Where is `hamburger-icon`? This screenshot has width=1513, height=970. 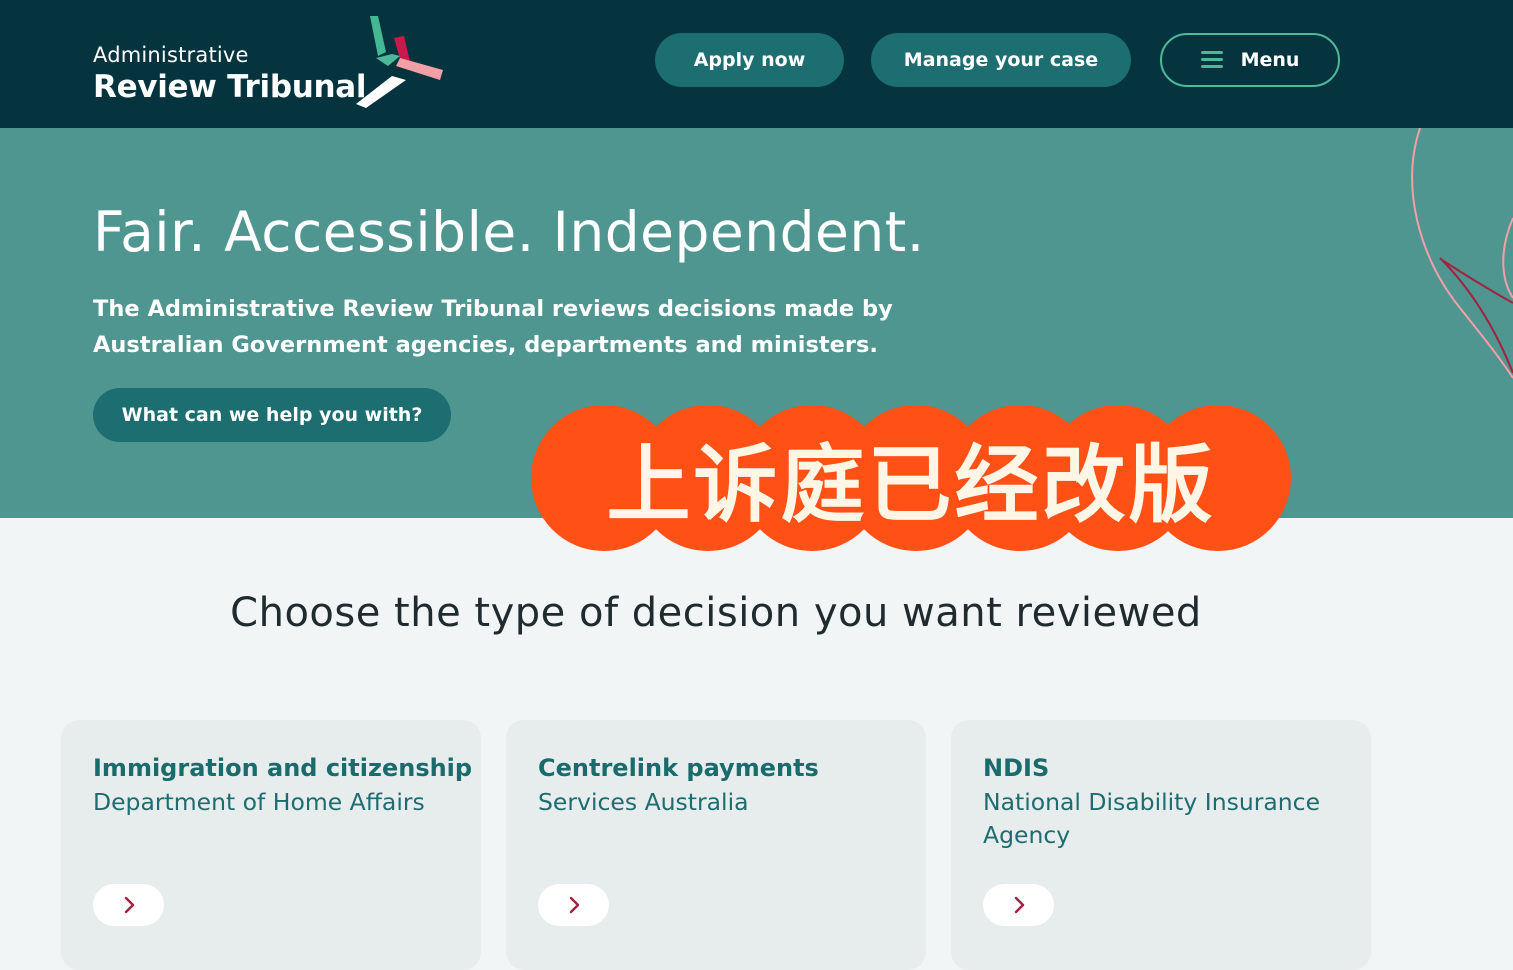 hamburger-icon is located at coordinates (1211, 60).